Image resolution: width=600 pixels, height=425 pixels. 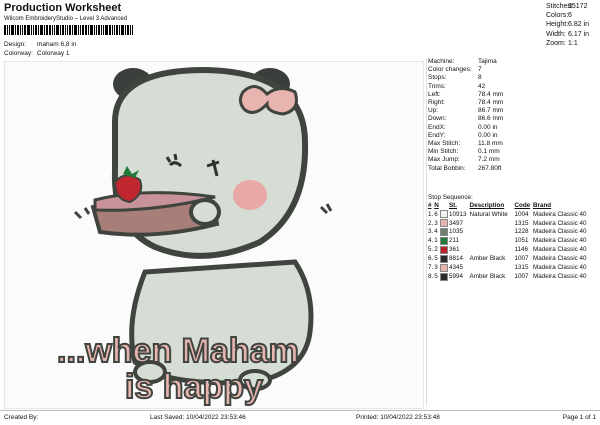 I want to click on info-row: Max Stitch: 11.8 mm, so click(x=512, y=144).